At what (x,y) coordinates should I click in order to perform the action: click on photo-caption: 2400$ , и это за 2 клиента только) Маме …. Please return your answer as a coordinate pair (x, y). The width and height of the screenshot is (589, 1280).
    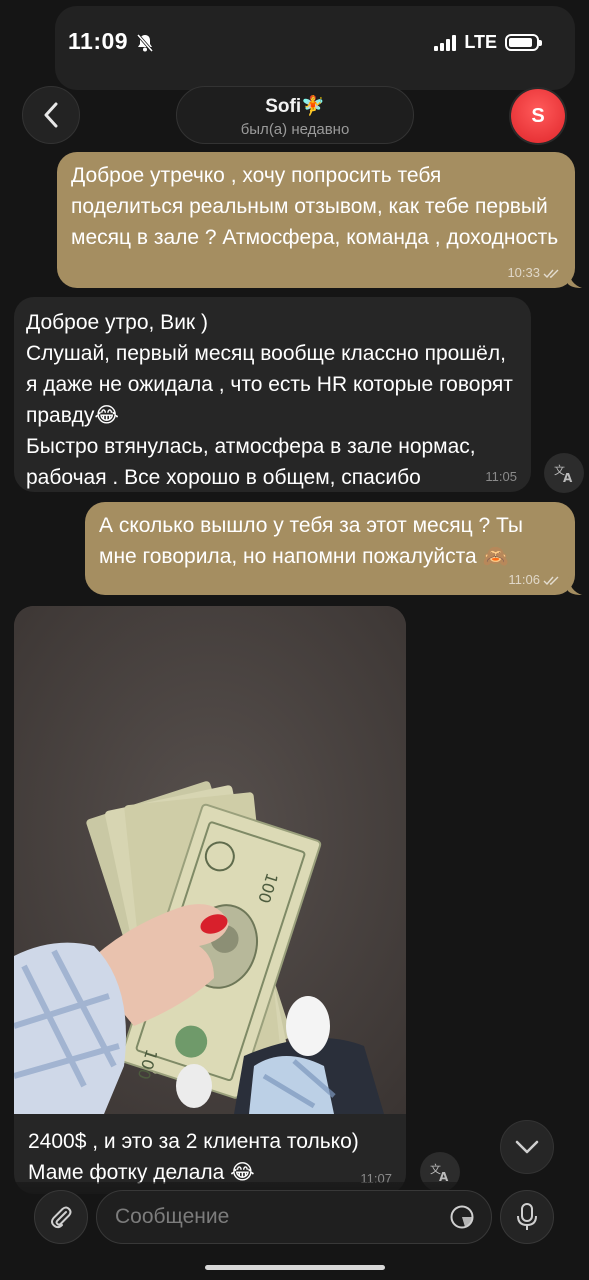
    Looking at the image, I should click on (193, 1157).